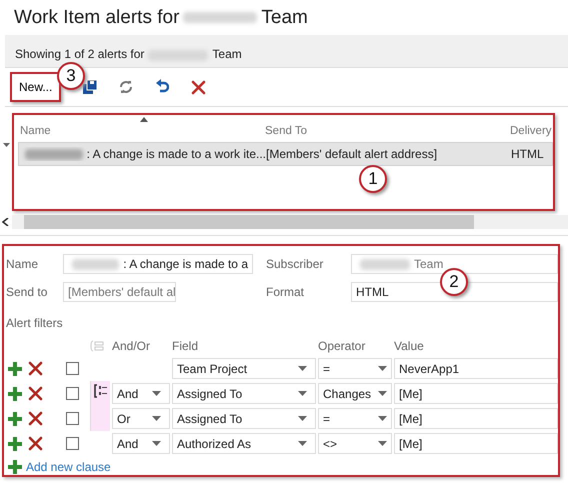 This screenshot has height=483, width=568. Describe the element at coordinates (6, 222) in the screenshot. I see `scroll-left-icon` at that location.